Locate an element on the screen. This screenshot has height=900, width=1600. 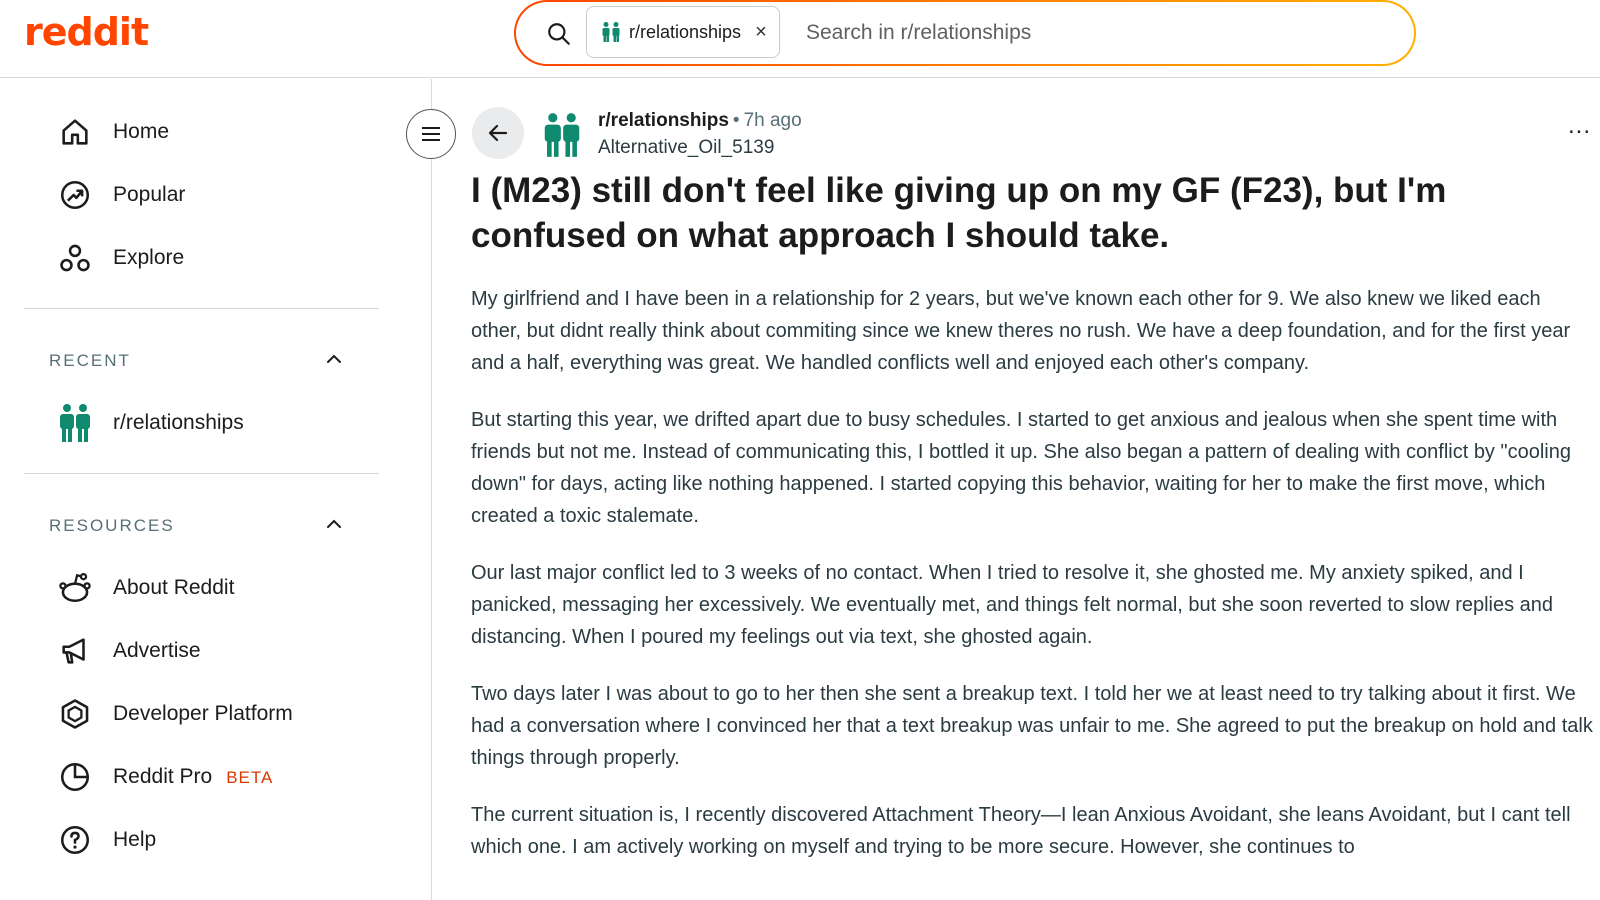
home-icon is located at coordinates (75, 132).